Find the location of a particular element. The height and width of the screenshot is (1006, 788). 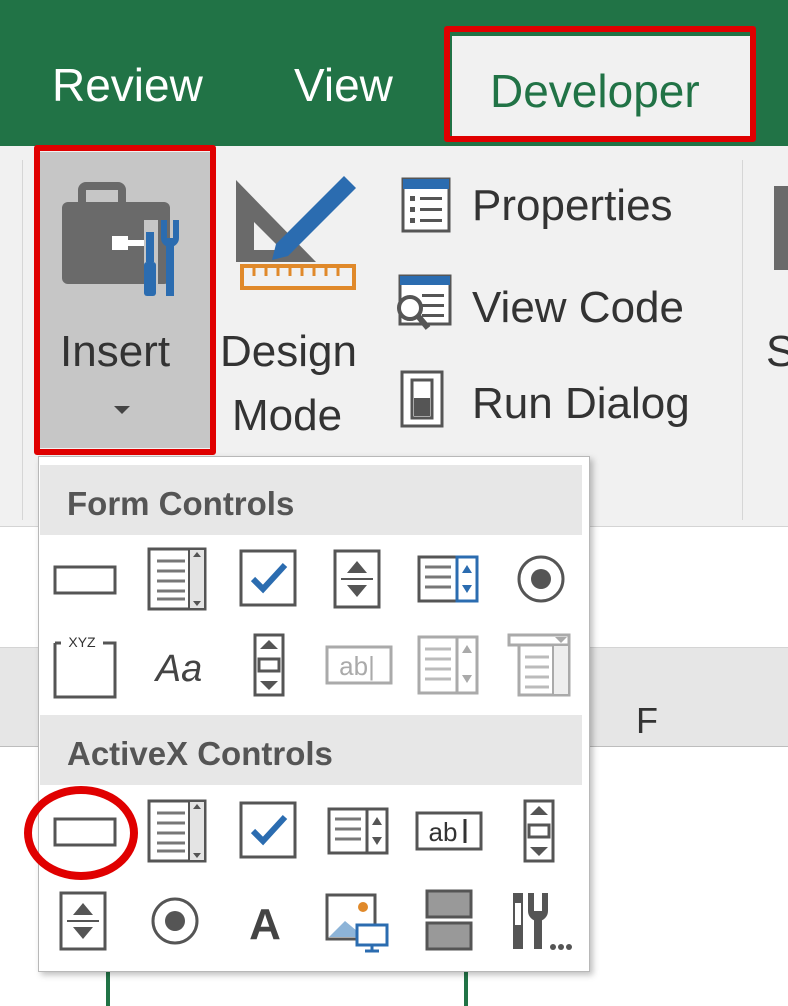

form-combo-drop-down-edit-icon is located at coordinates (541, 665).